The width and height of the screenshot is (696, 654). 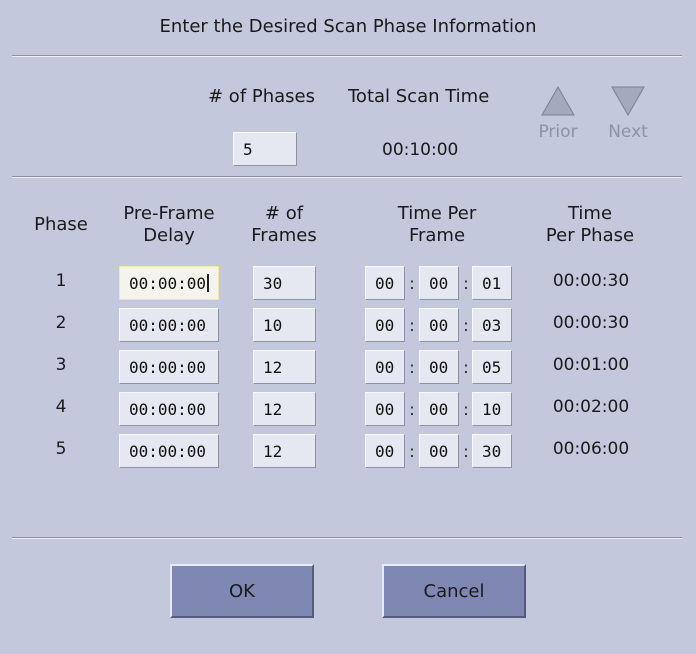 I want to click on phase-number: 5, so click(x=61, y=449).